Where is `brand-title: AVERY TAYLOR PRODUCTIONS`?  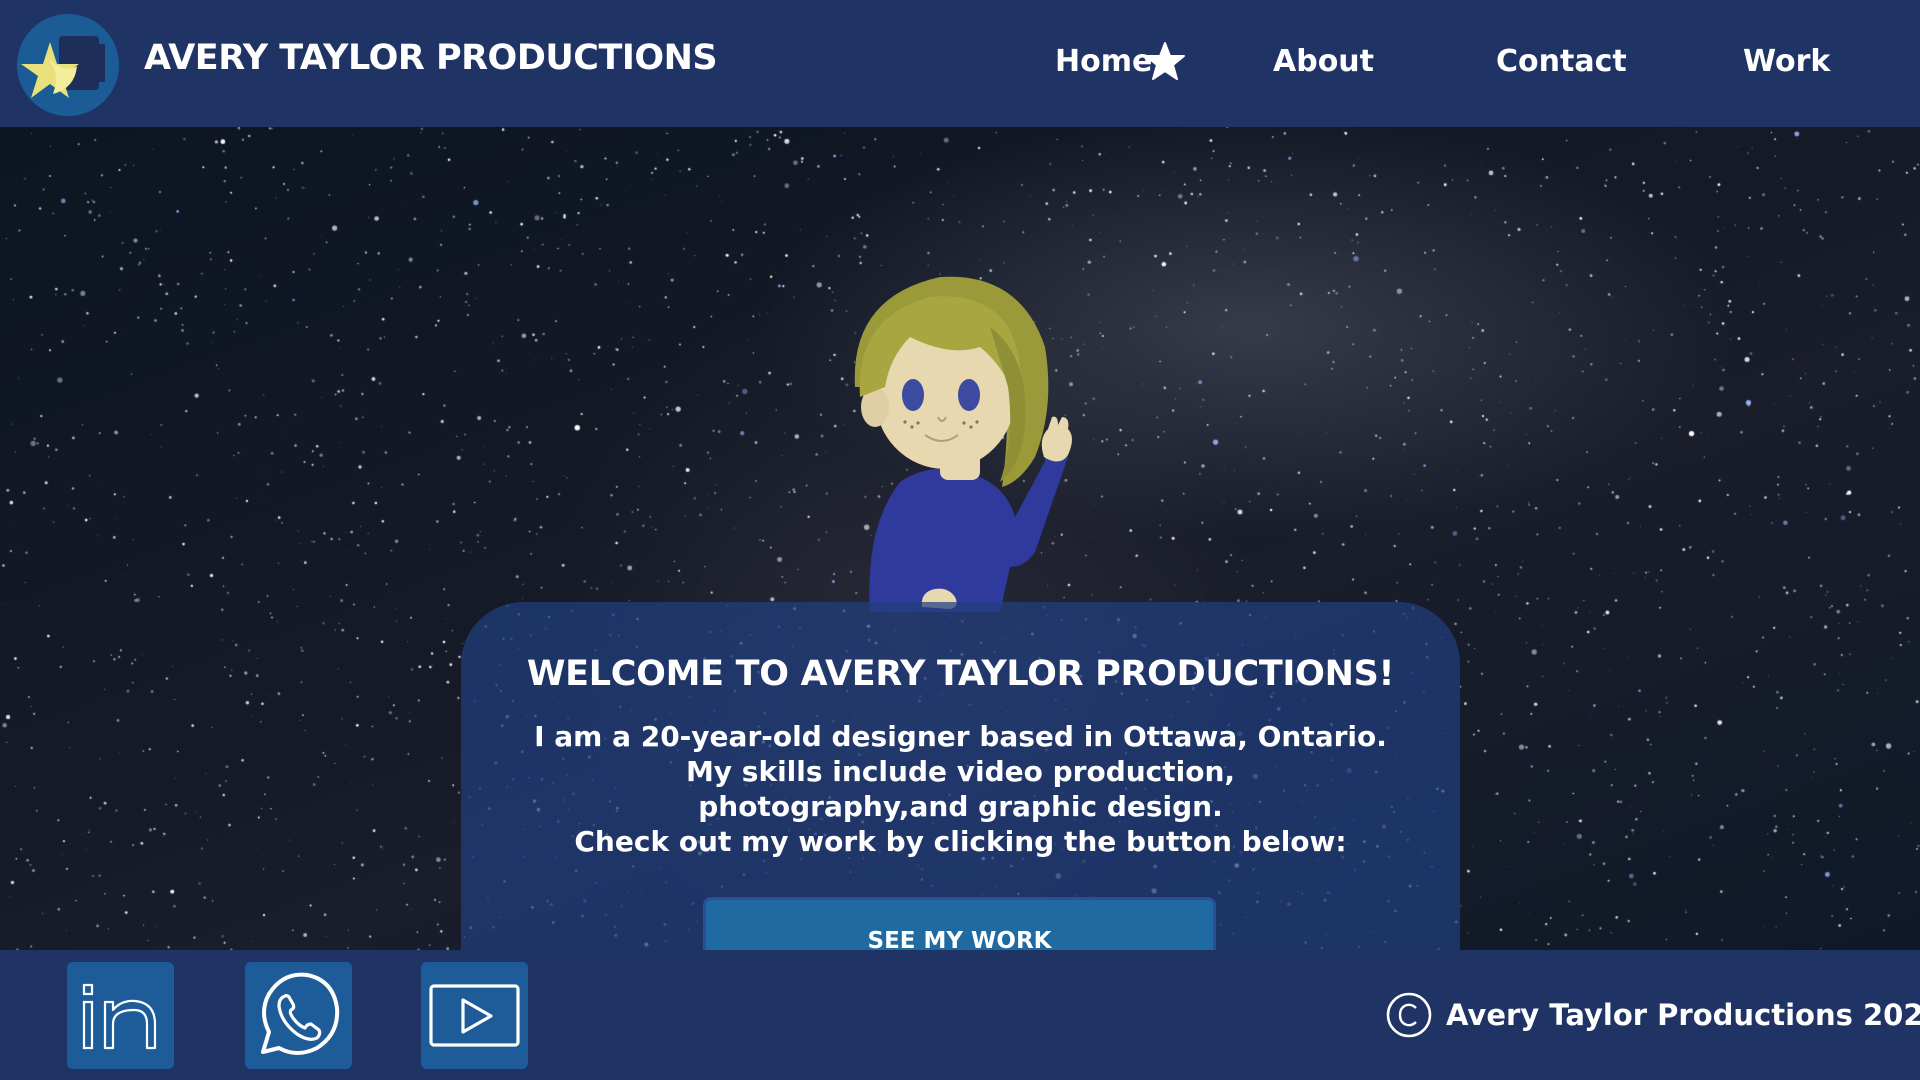
brand-title: AVERY TAYLOR PRODUCTIONS is located at coordinates (431, 58).